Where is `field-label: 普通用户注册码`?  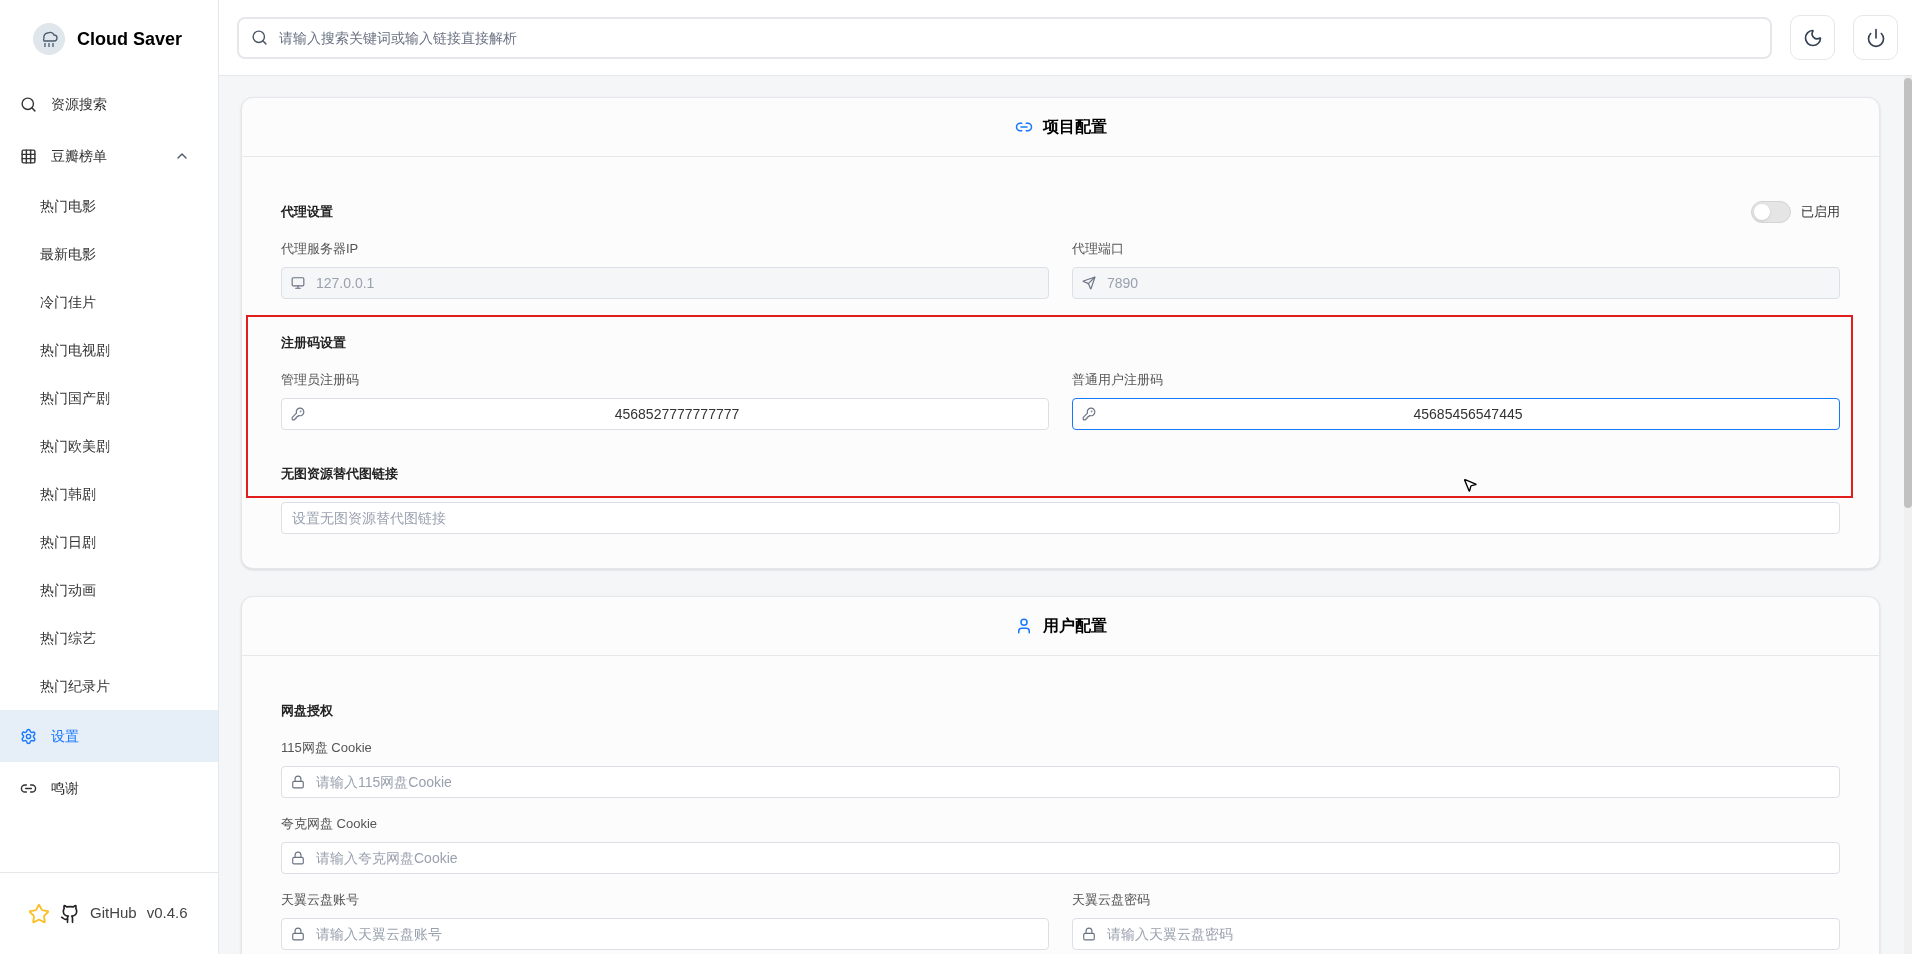 field-label: 普通用户注册码 is located at coordinates (1118, 380).